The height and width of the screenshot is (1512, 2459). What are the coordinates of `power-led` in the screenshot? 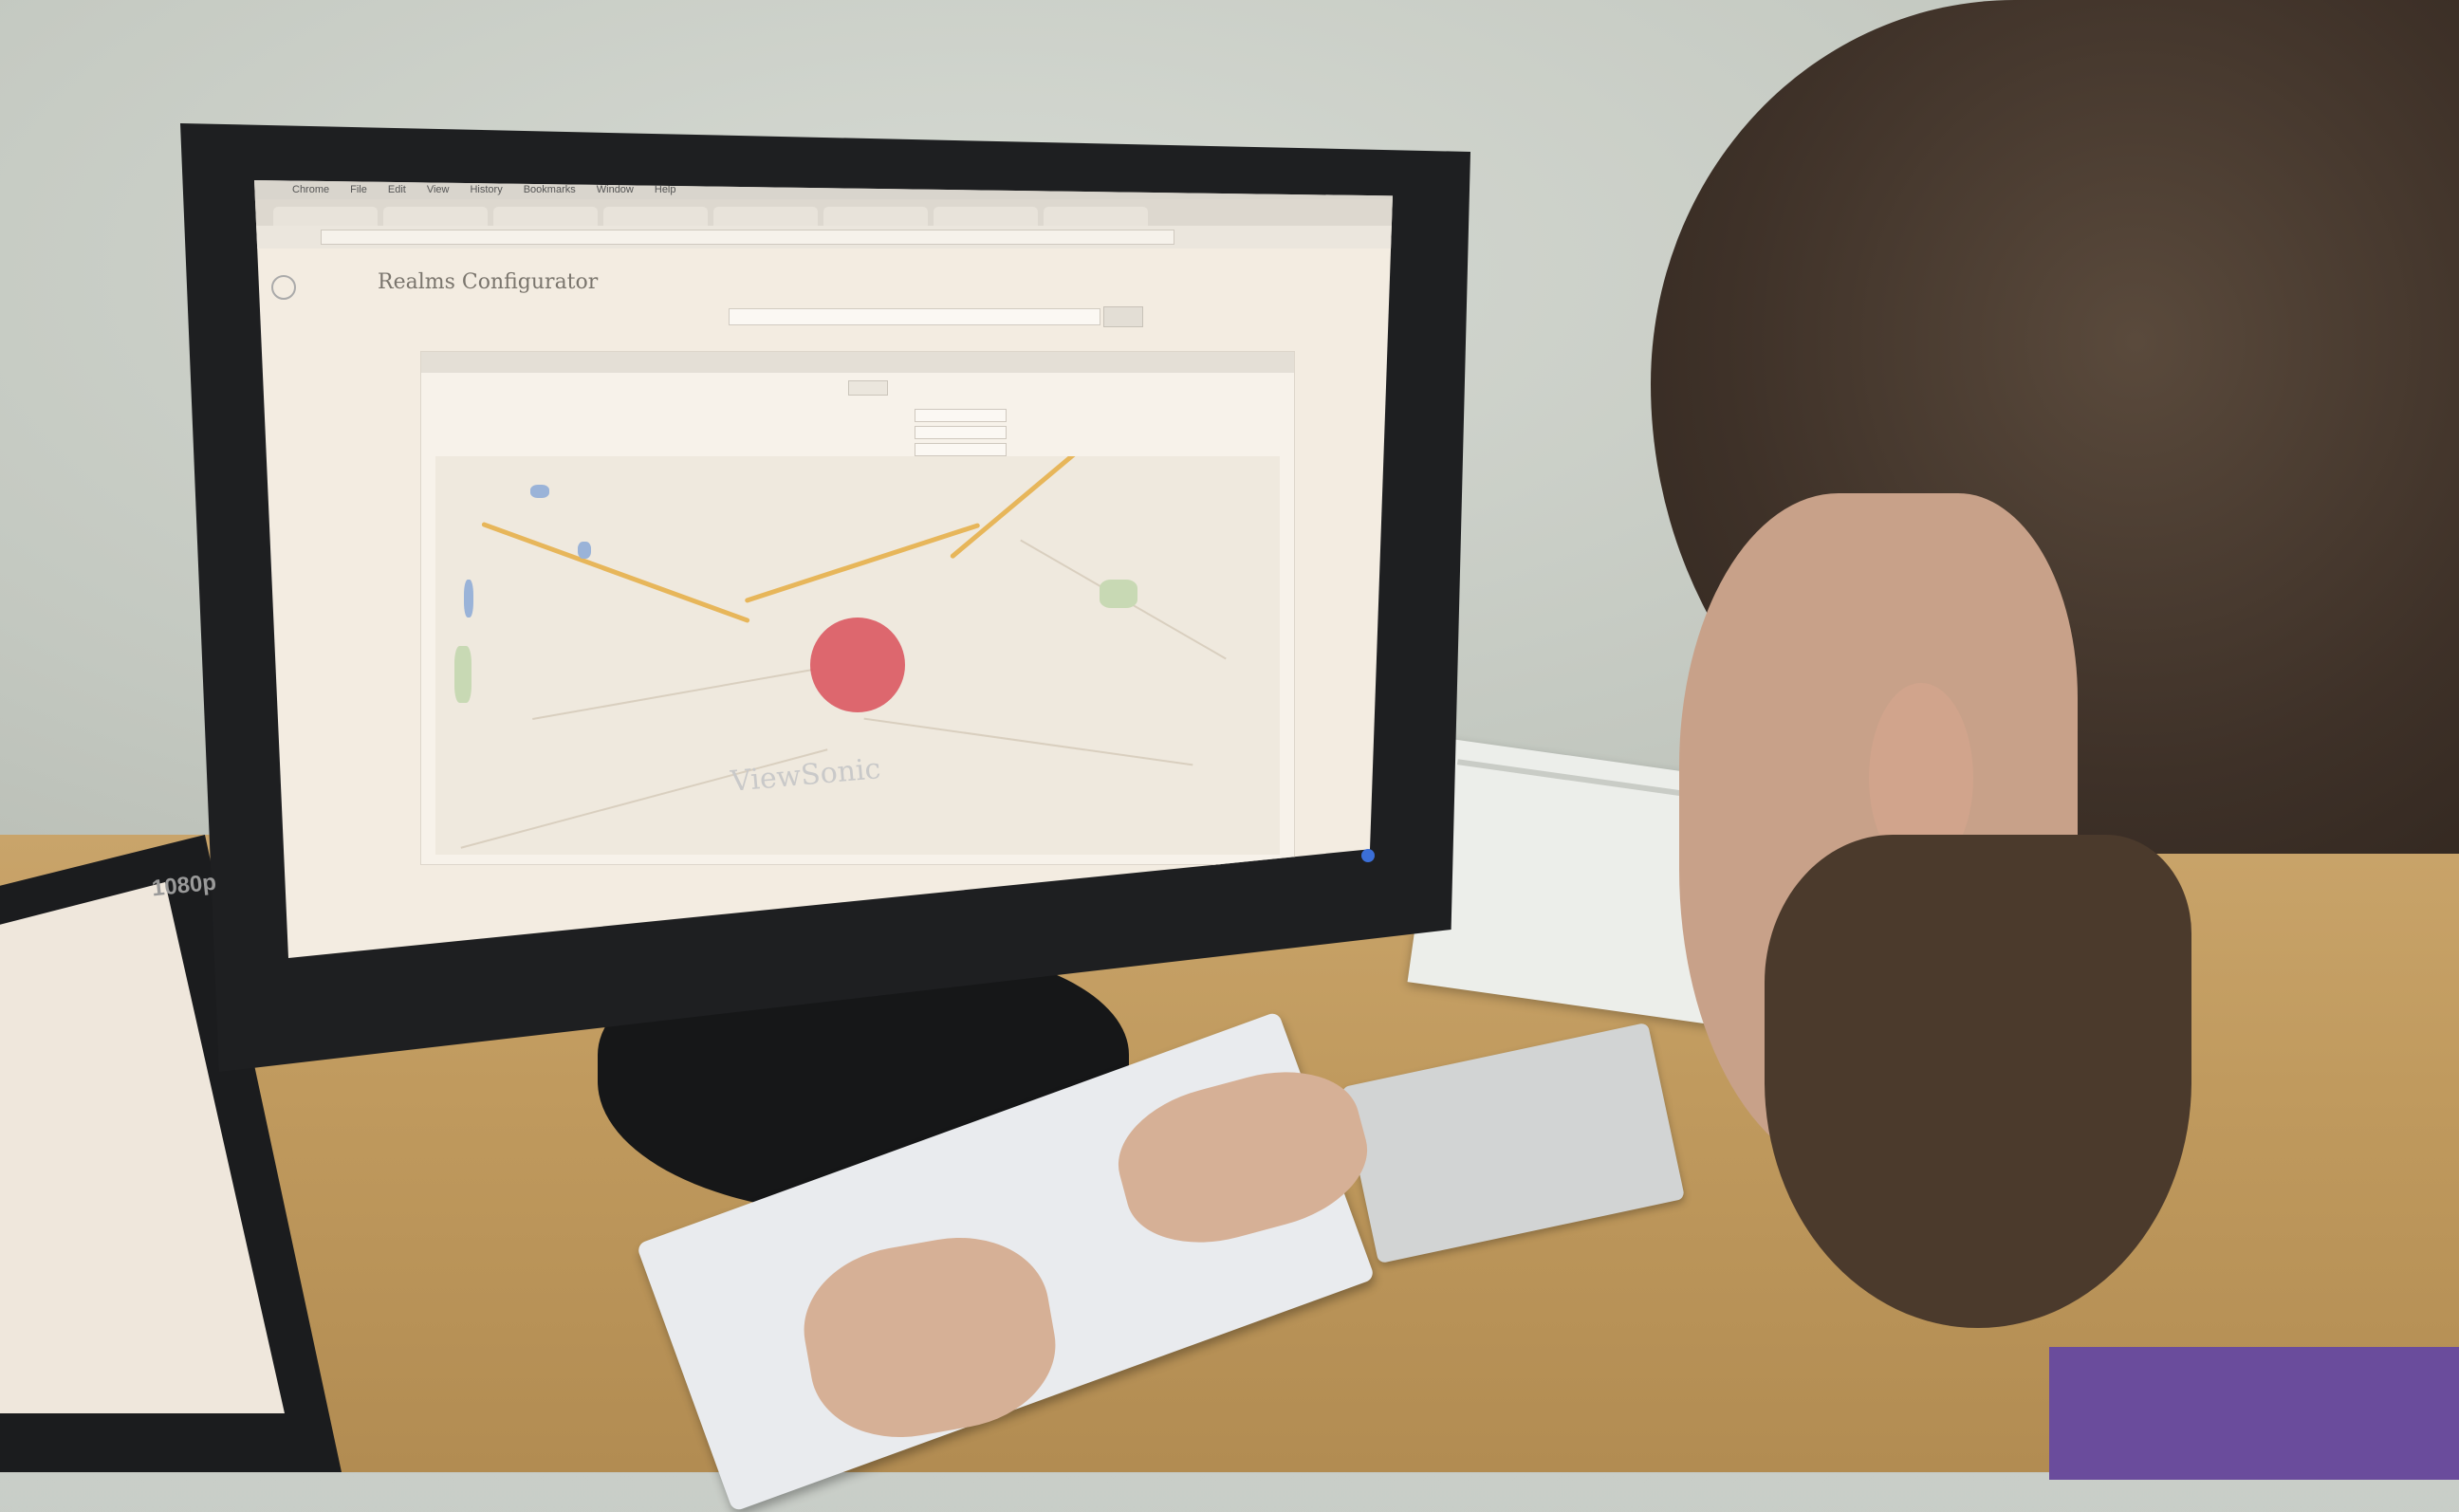 It's located at (1368, 855).